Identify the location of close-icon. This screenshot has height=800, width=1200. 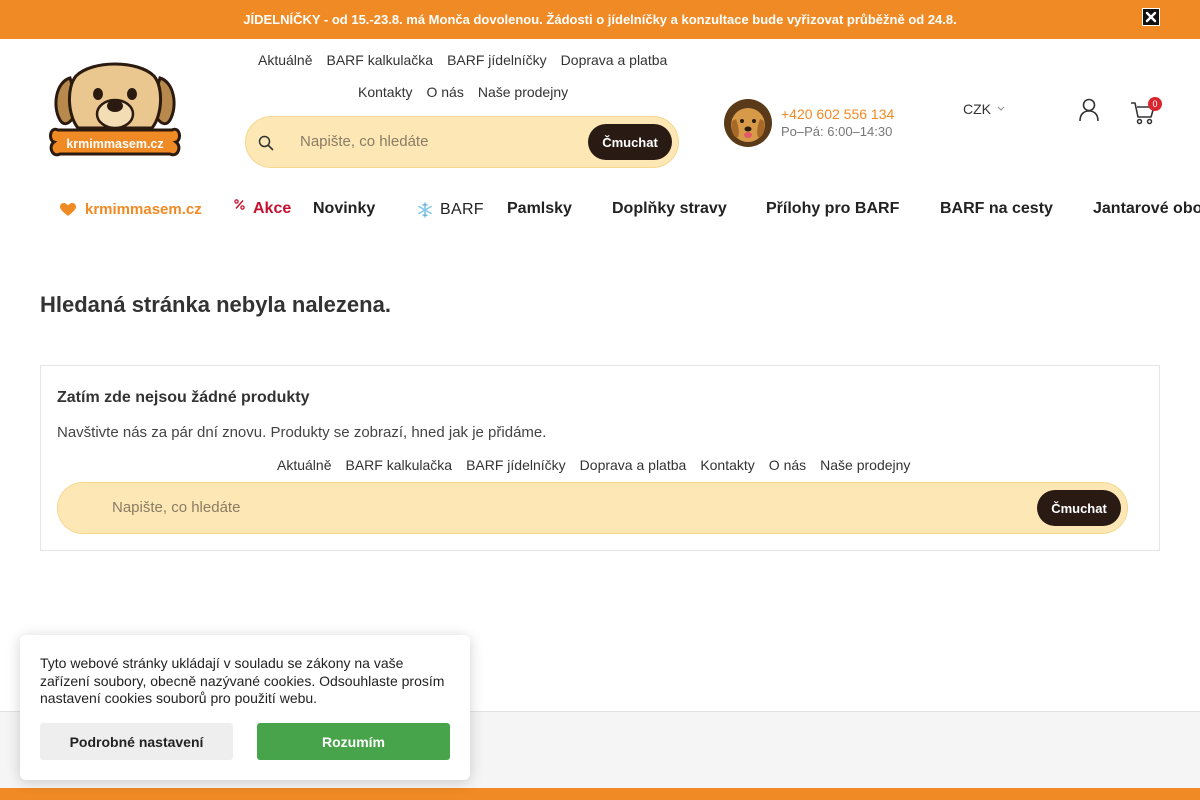
(1151, 17).